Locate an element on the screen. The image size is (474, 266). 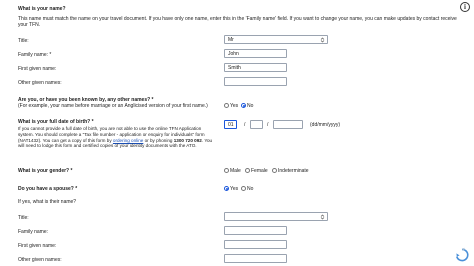
radio-male is located at coordinates (226, 170).